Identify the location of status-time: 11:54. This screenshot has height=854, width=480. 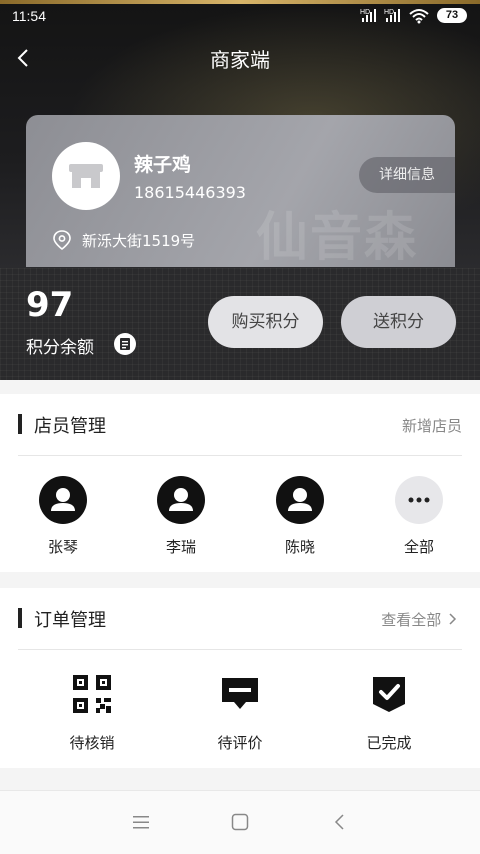
(29, 16).